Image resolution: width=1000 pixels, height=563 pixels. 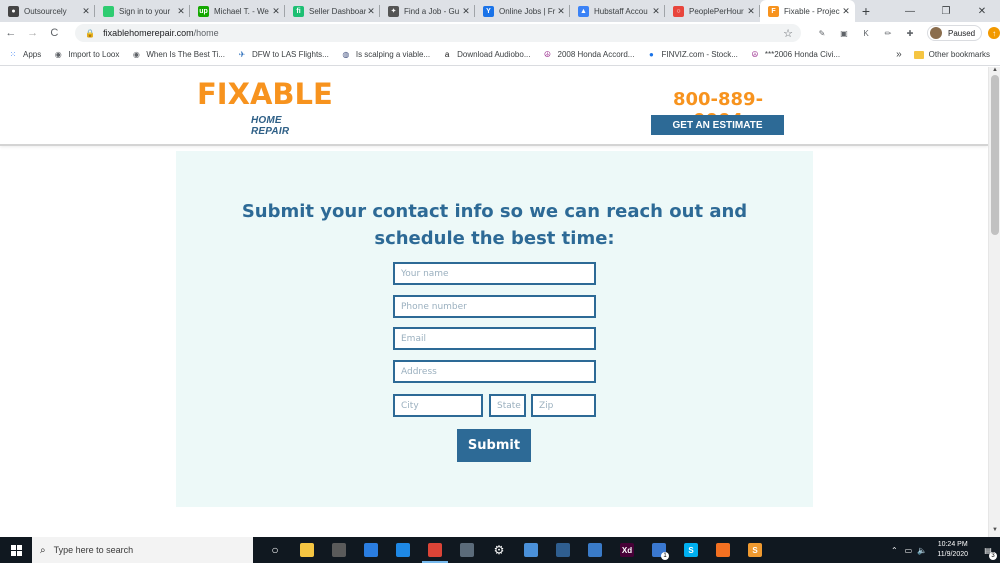 What do you see at coordinates (16, 550) in the screenshot?
I see `start-button` at bounding box center [16, 550].